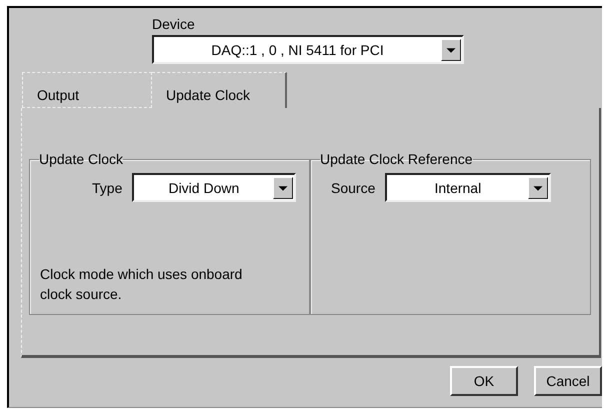  What do you see at coordinates (308, 49) in the screenshot?
I see `device-dropdown: DAQ::1 , 0 , NI 5411 for PCI` at bounding box center [308, 49].